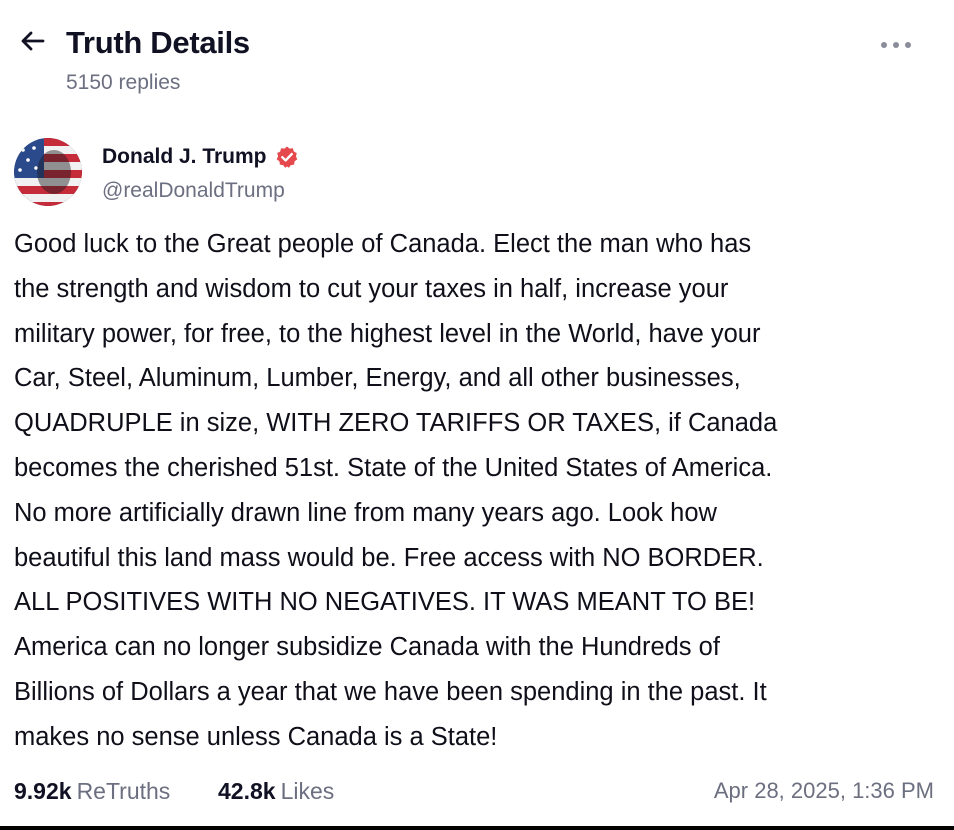  What do you see at coordinates (123, 82) in the screenshot?
I see `reply-count: 5150 replies` at bounding box center [123, 82].